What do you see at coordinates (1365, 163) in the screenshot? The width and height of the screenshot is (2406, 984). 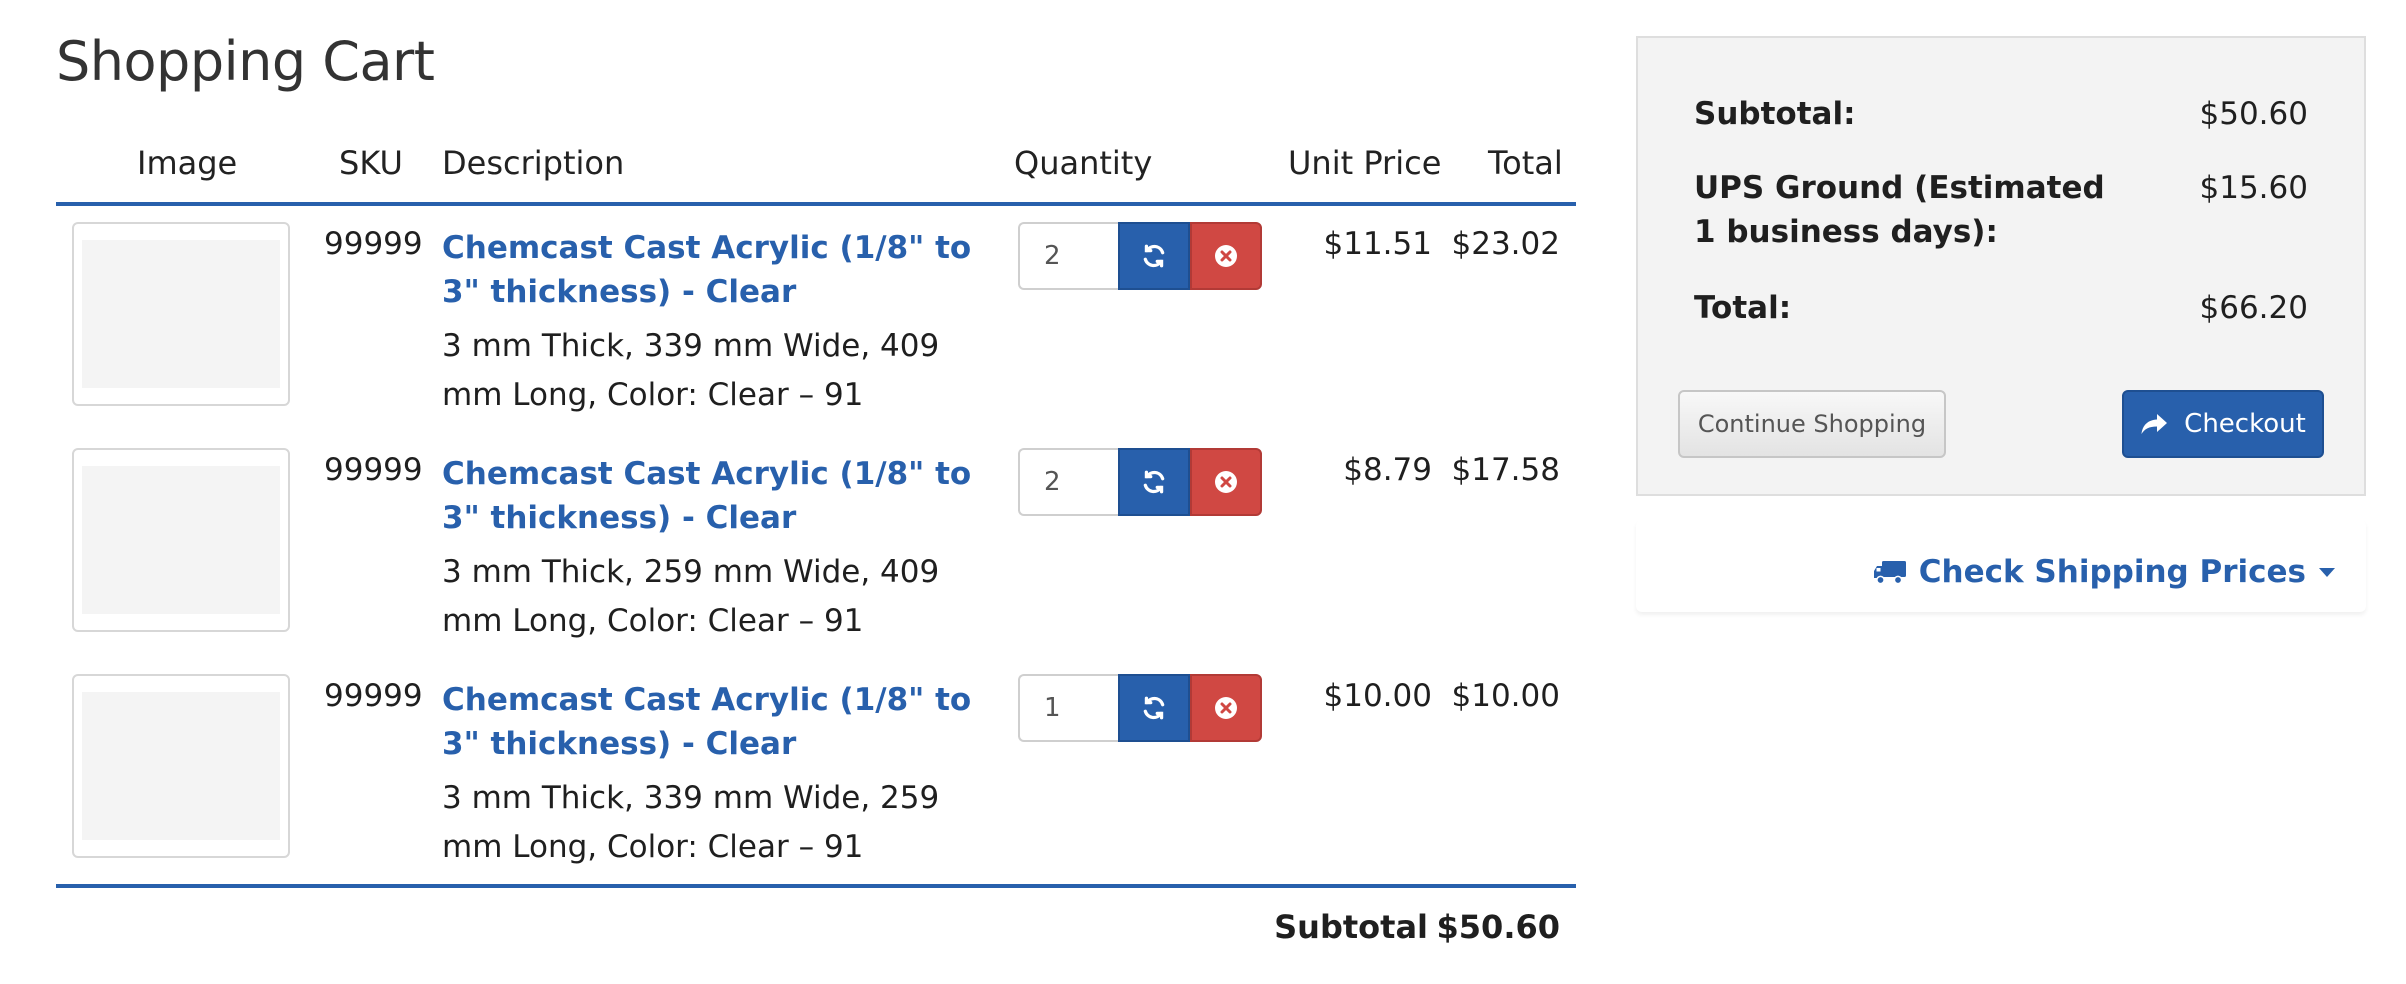 I see `header-unit-price: Unit Price` at bounding box center [1365, 163].